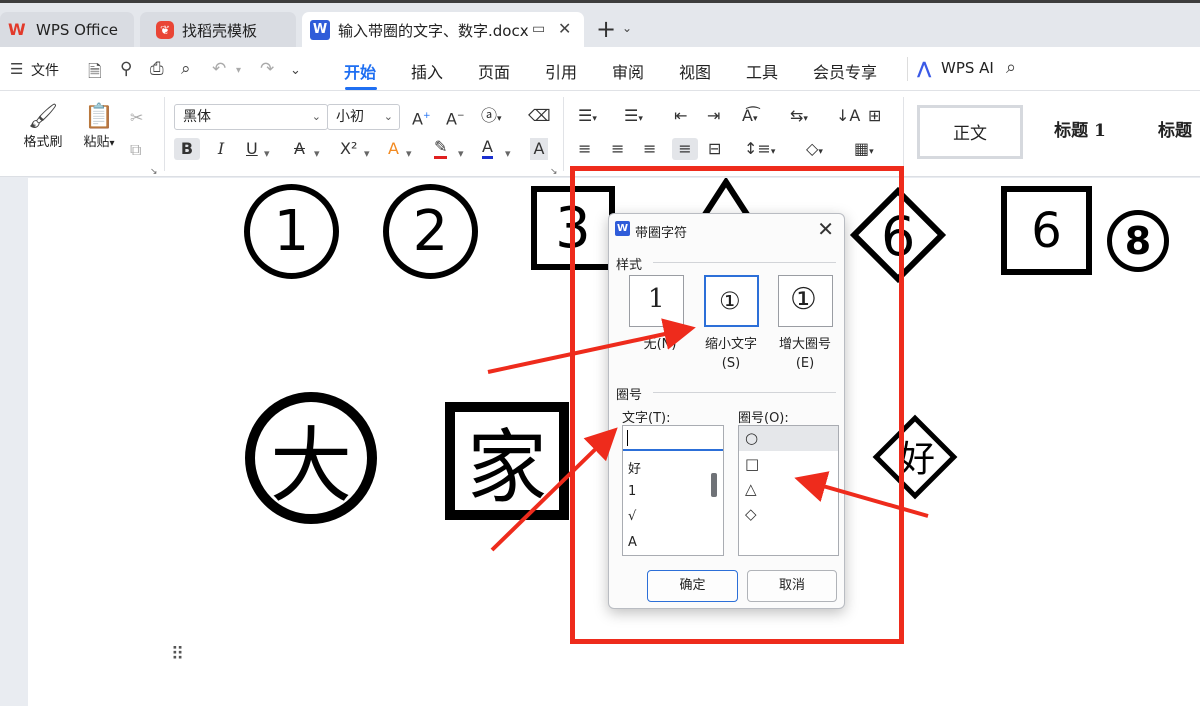  What do you see at coordinates (632, 542) in the screenshot?
I see `text-item: A` at bounding box center [632, 542].